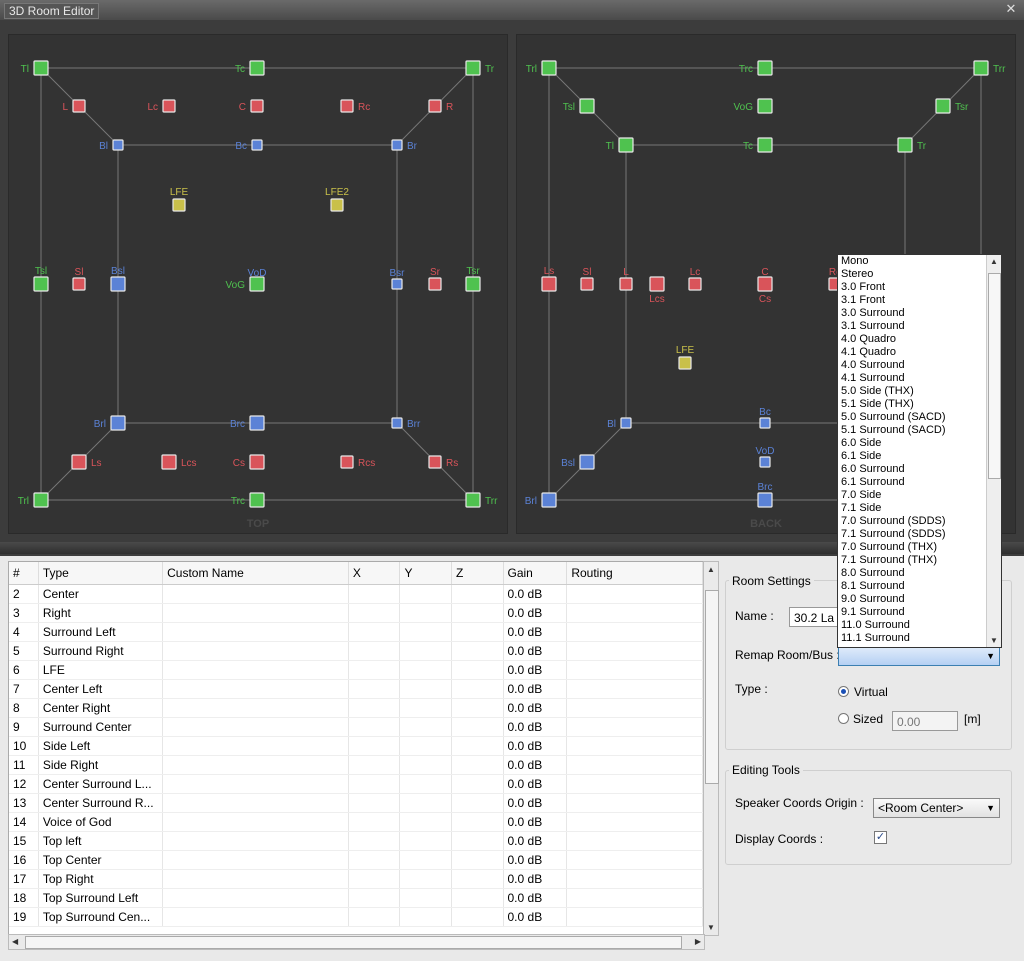 This screenshot has height=961, width=1024. What do you see at coordinates (24, 670) in the screenshot?
I see `table-cell: 6` at bounding box center [24, 670].